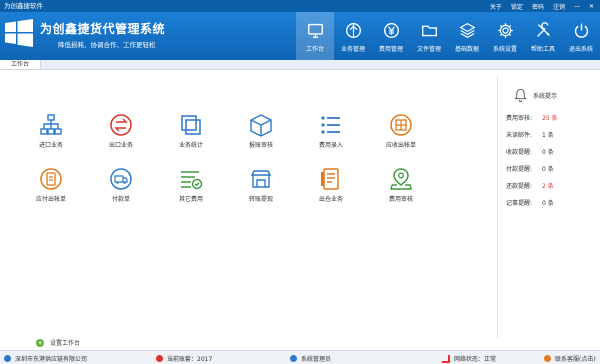 Image resolution: width=600 pixels, height=364 pixels. What do you see at coordinates (190, 359) in the screenshot?
I see `status-account-text: 当前账套：2017` at bounding box center [190, 359].